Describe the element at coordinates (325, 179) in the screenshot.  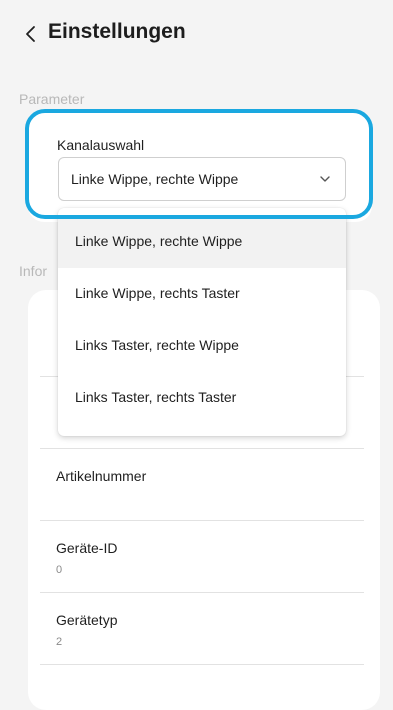
I see `chevron-down-icon` at that location.